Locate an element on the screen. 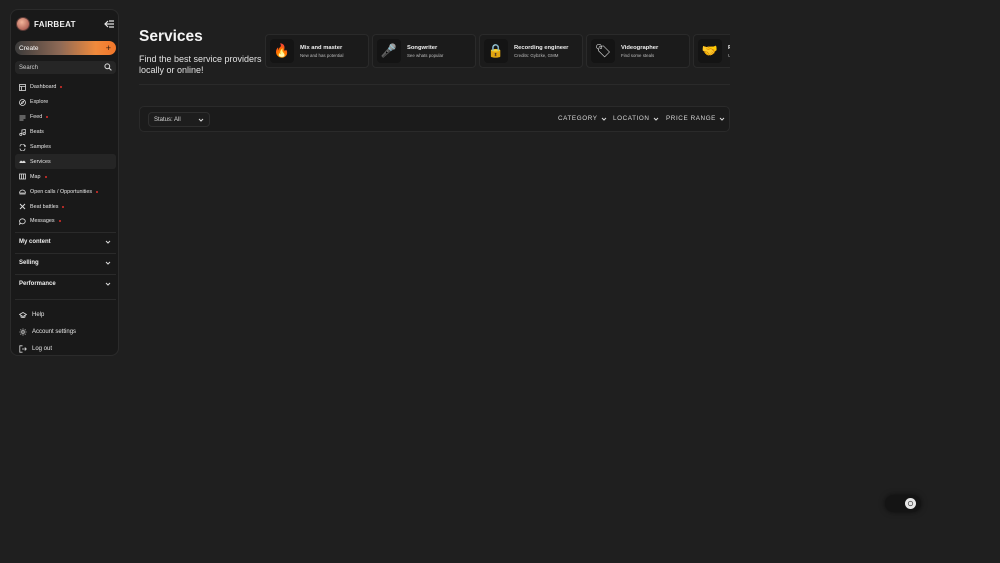  moon-icon is located at coordinates (910, 503).